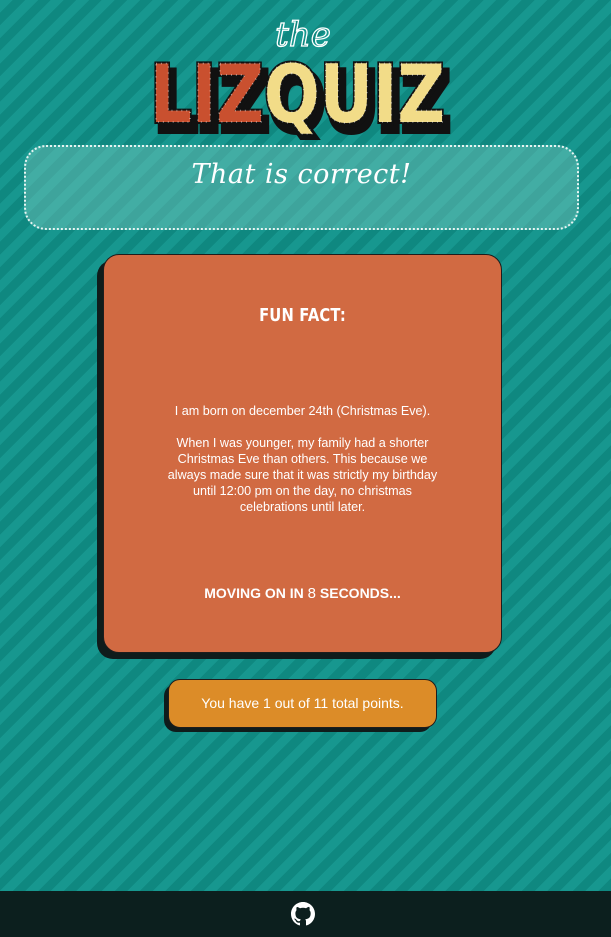 The width and height of the screenshot is (611, 937). I want to click on fun-fact-title: FUN FACT:, so click(302, 315).